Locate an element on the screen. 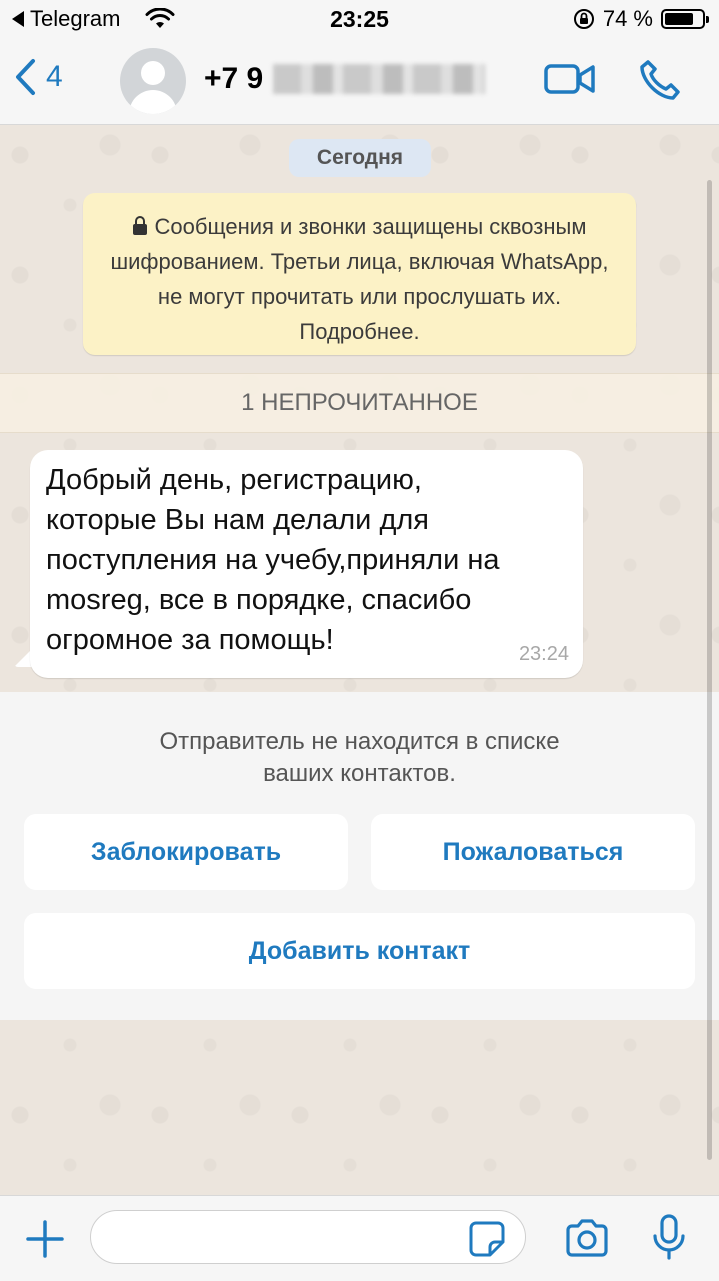 Image resolution: width=719 pixels, height=1281 pixels. message-input is located at coordinates (308, 1237).